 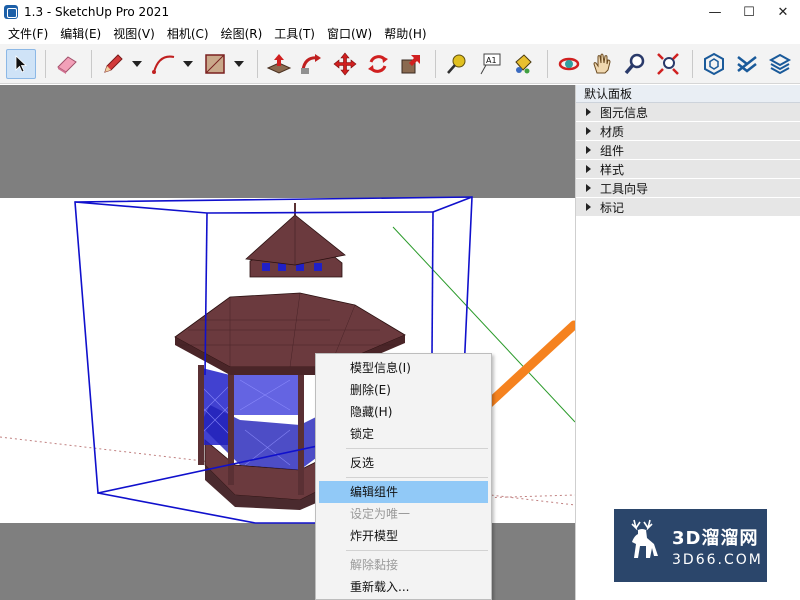 I want to click on arc-tool-button, so click(x=164, y=64).